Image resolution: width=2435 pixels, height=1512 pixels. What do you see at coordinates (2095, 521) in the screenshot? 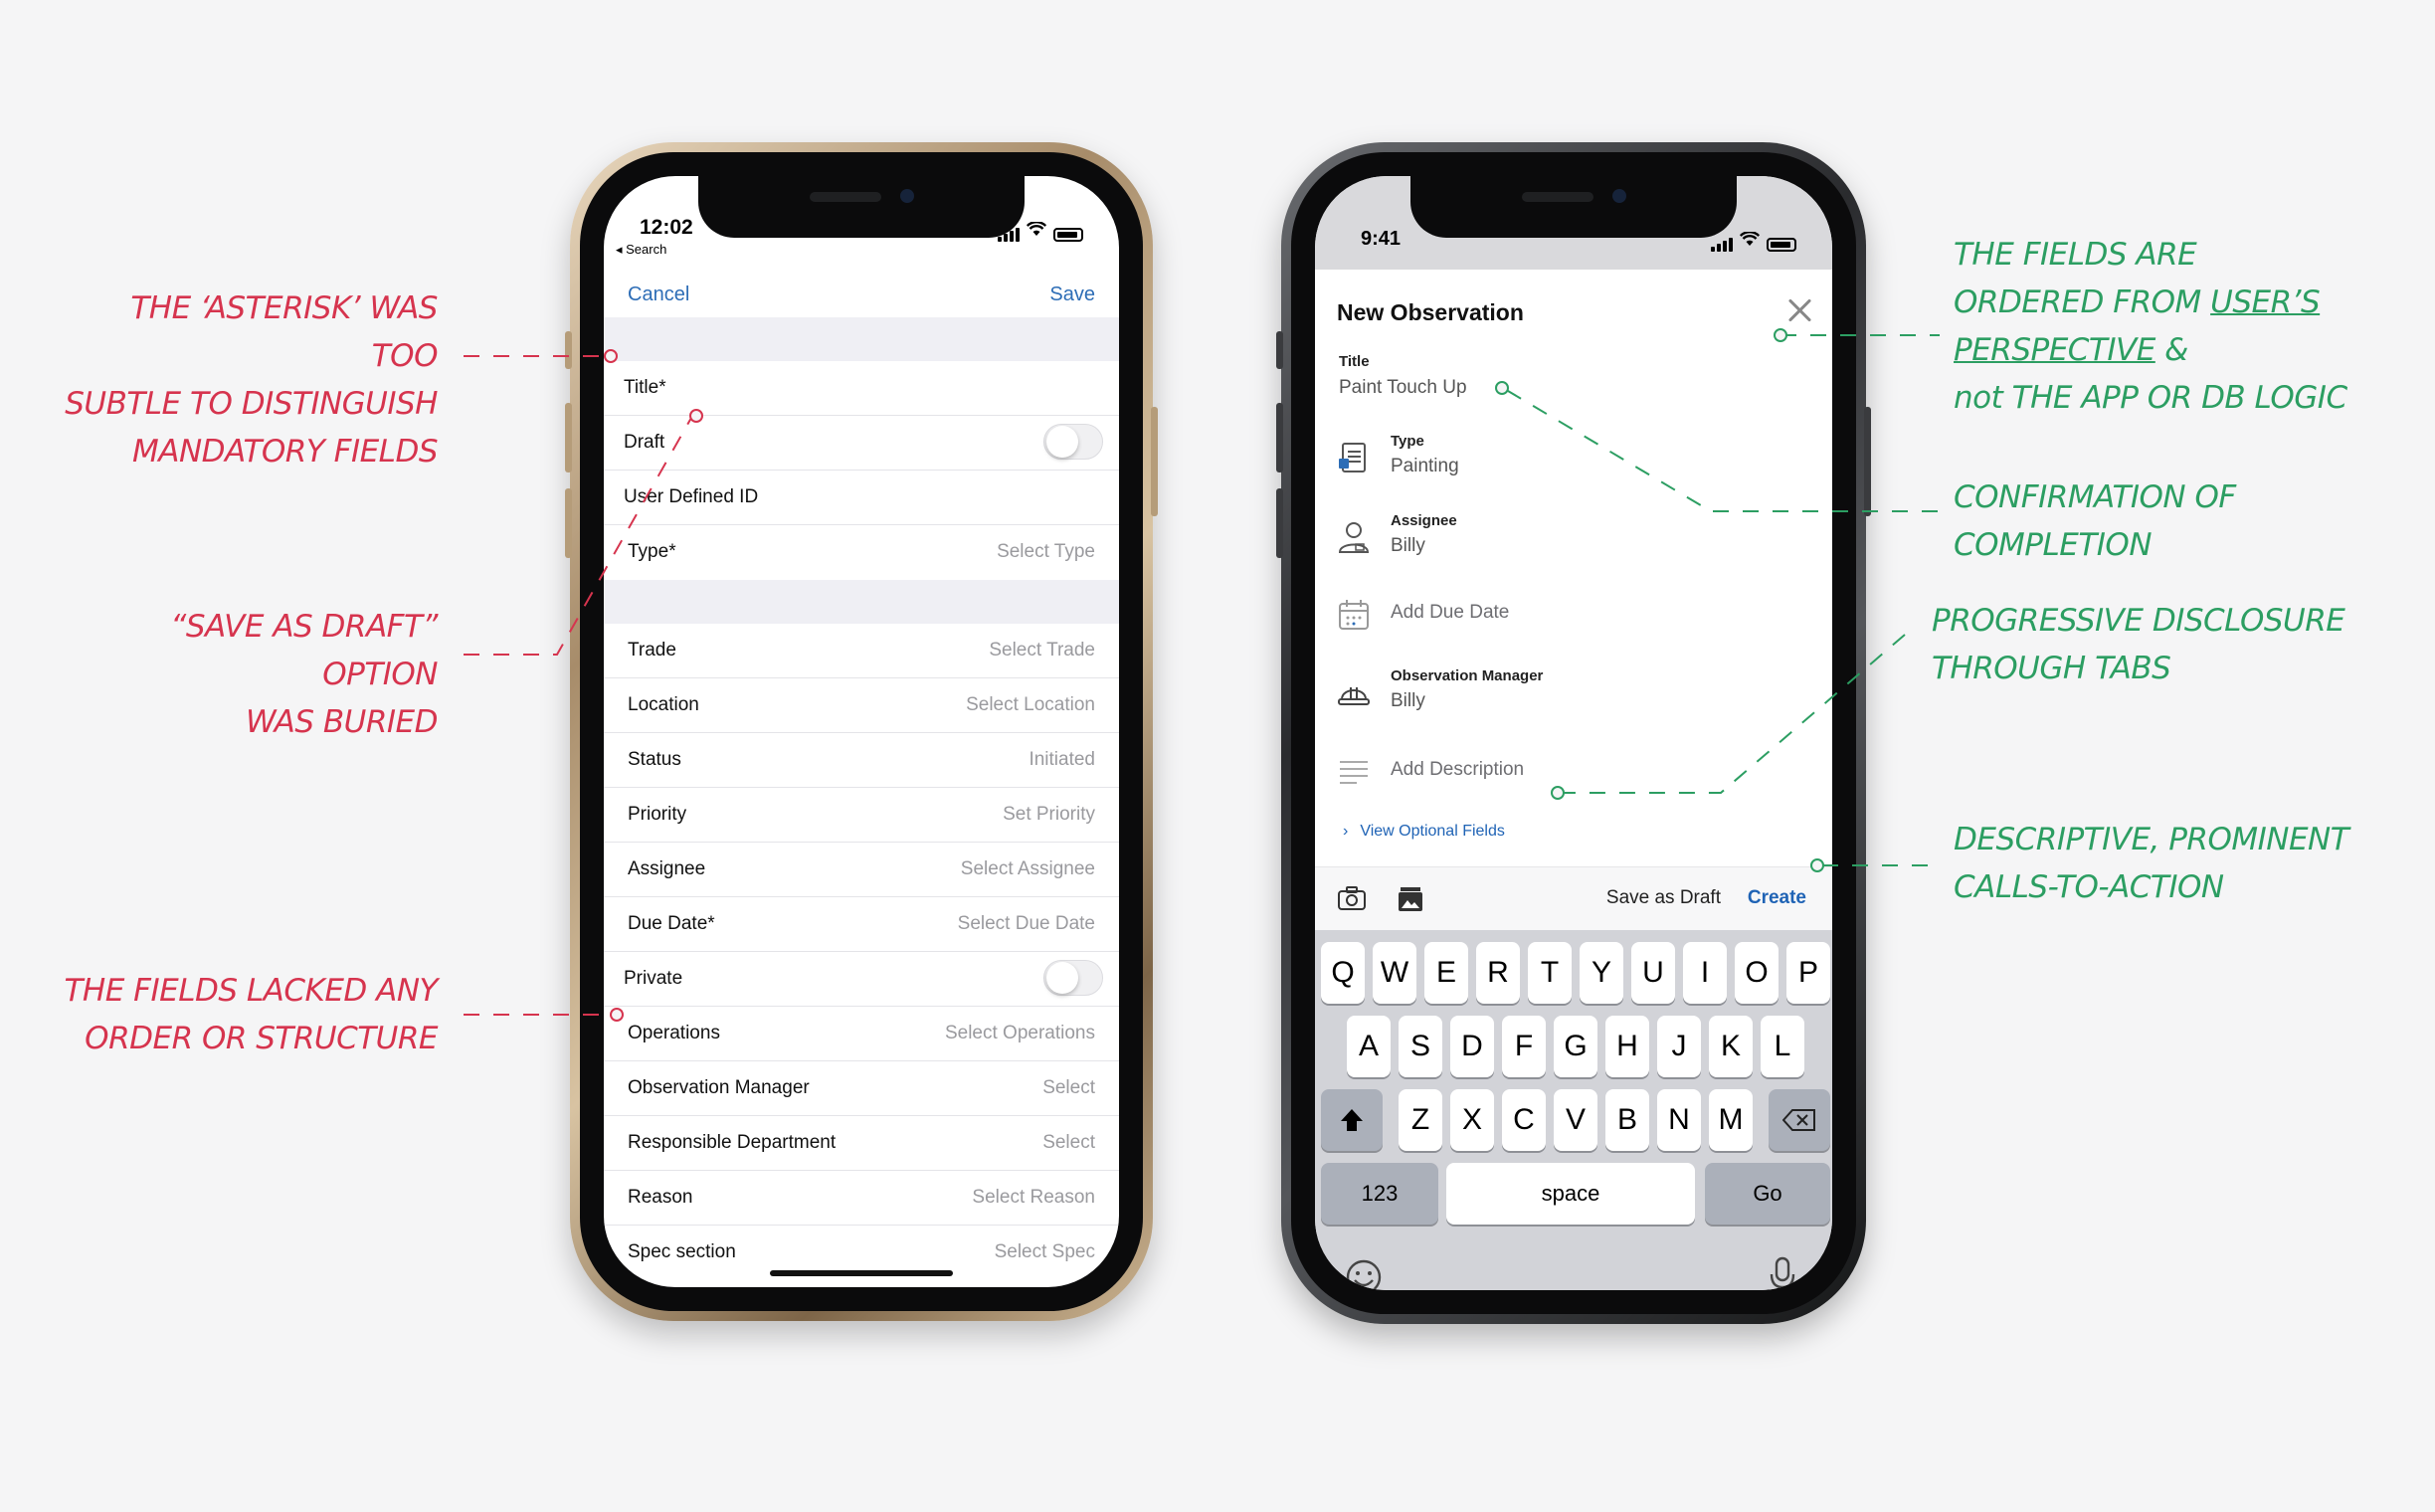
I see `note-confirmation: CONFIRMATION OF COMPLETION` at bounding box center [2095, 521].